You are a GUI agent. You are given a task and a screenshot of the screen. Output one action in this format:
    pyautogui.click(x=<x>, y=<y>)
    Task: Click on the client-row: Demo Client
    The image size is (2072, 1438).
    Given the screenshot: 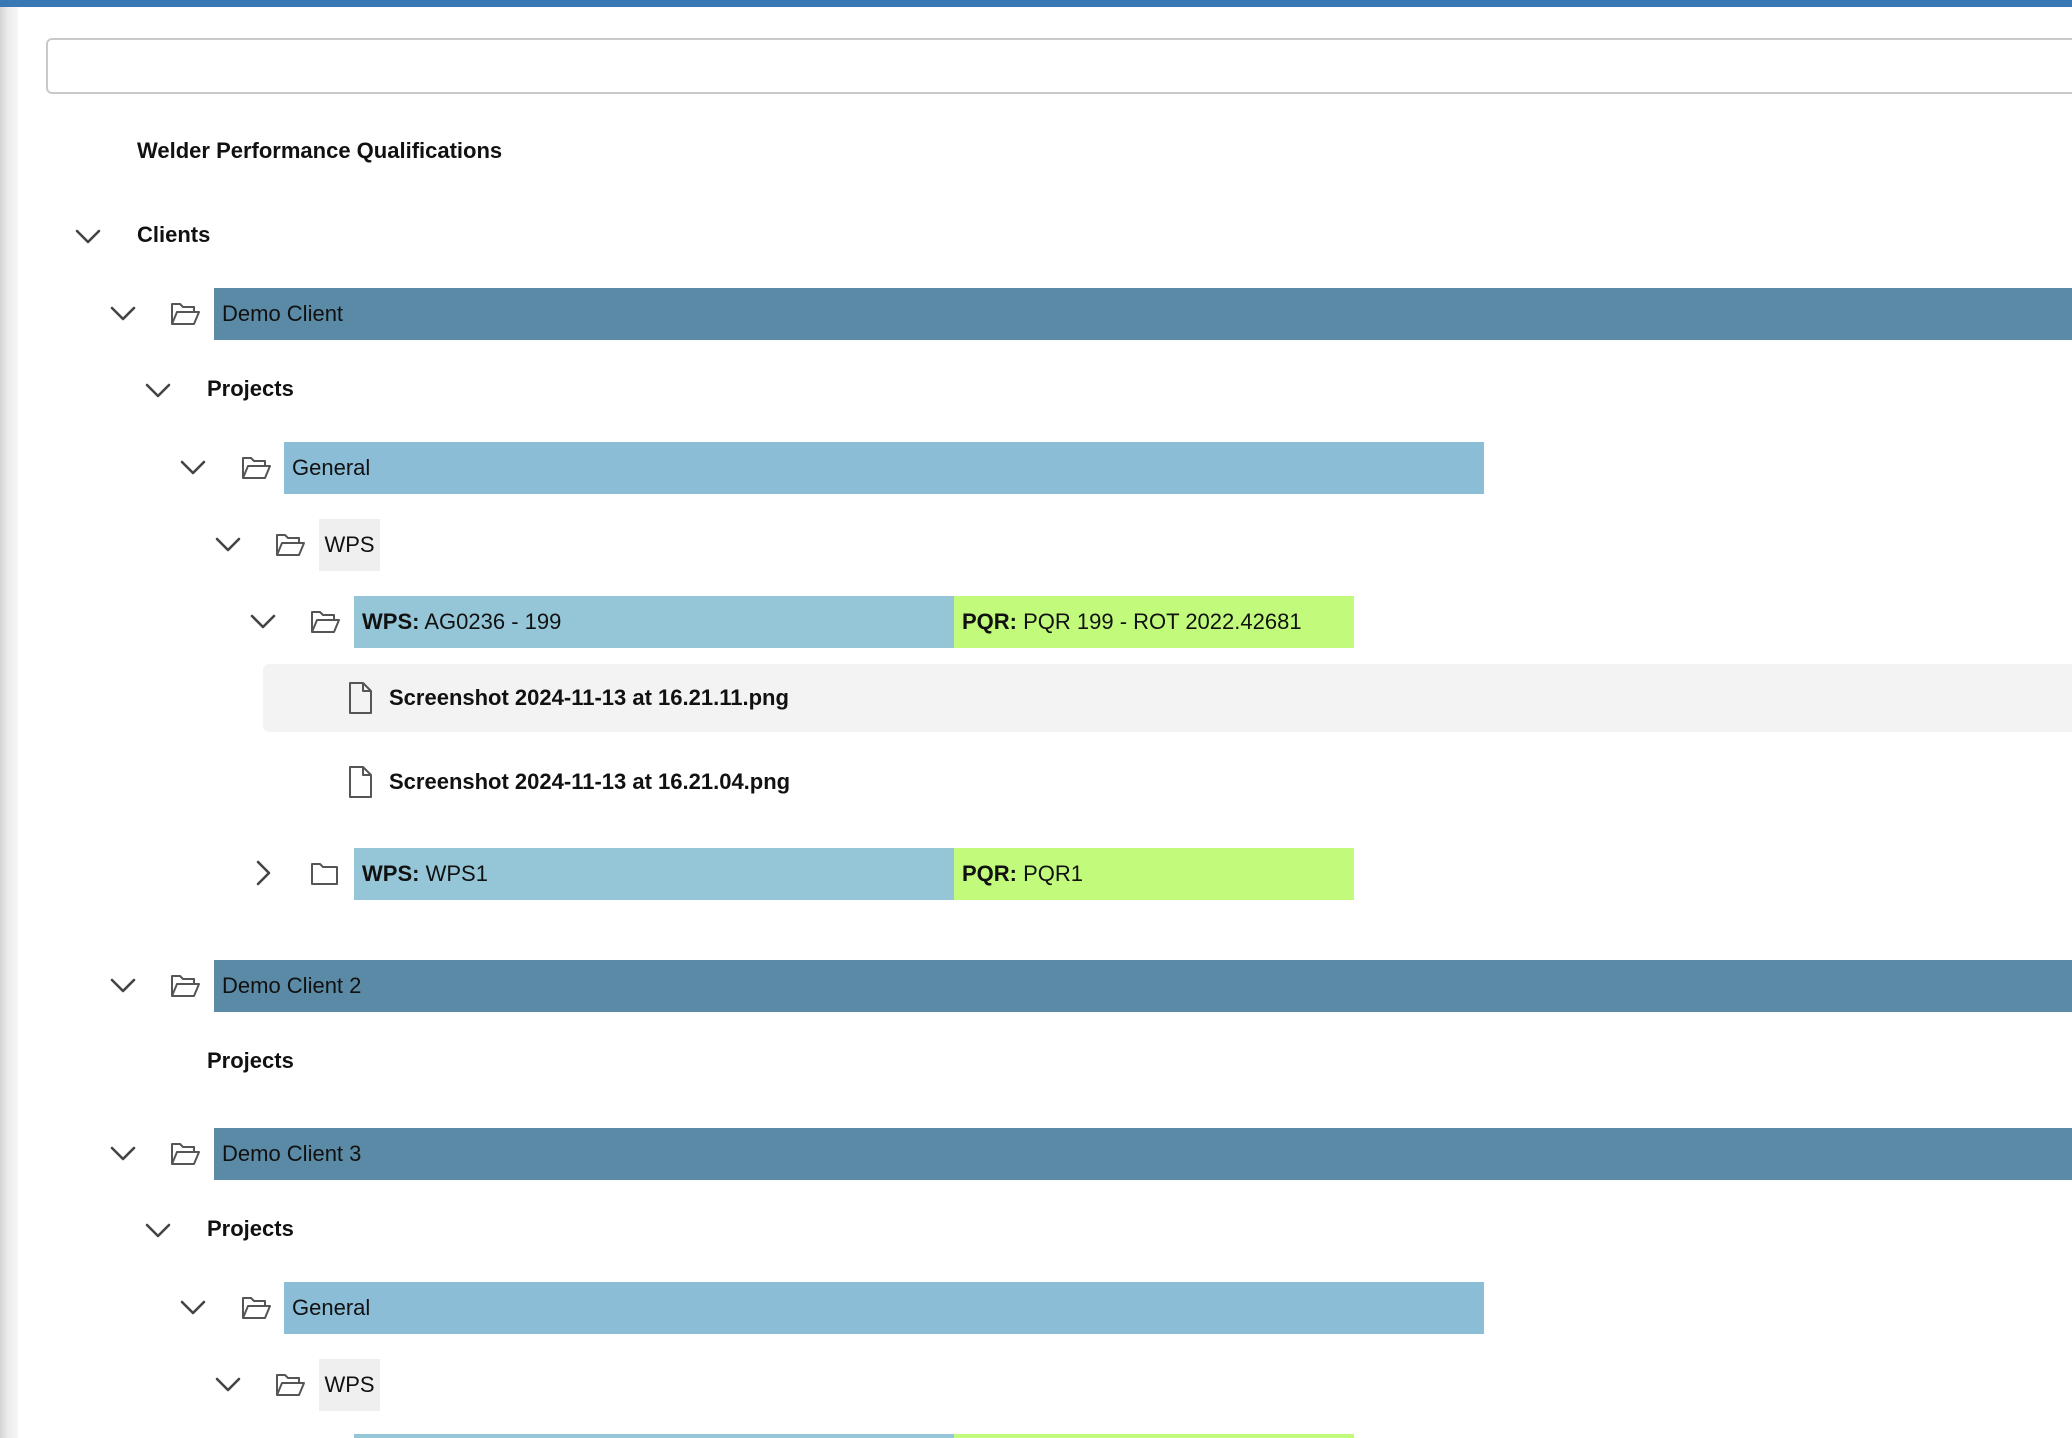 What is the action you would take?
    pyautogui.click(x=1143, y=314)
    